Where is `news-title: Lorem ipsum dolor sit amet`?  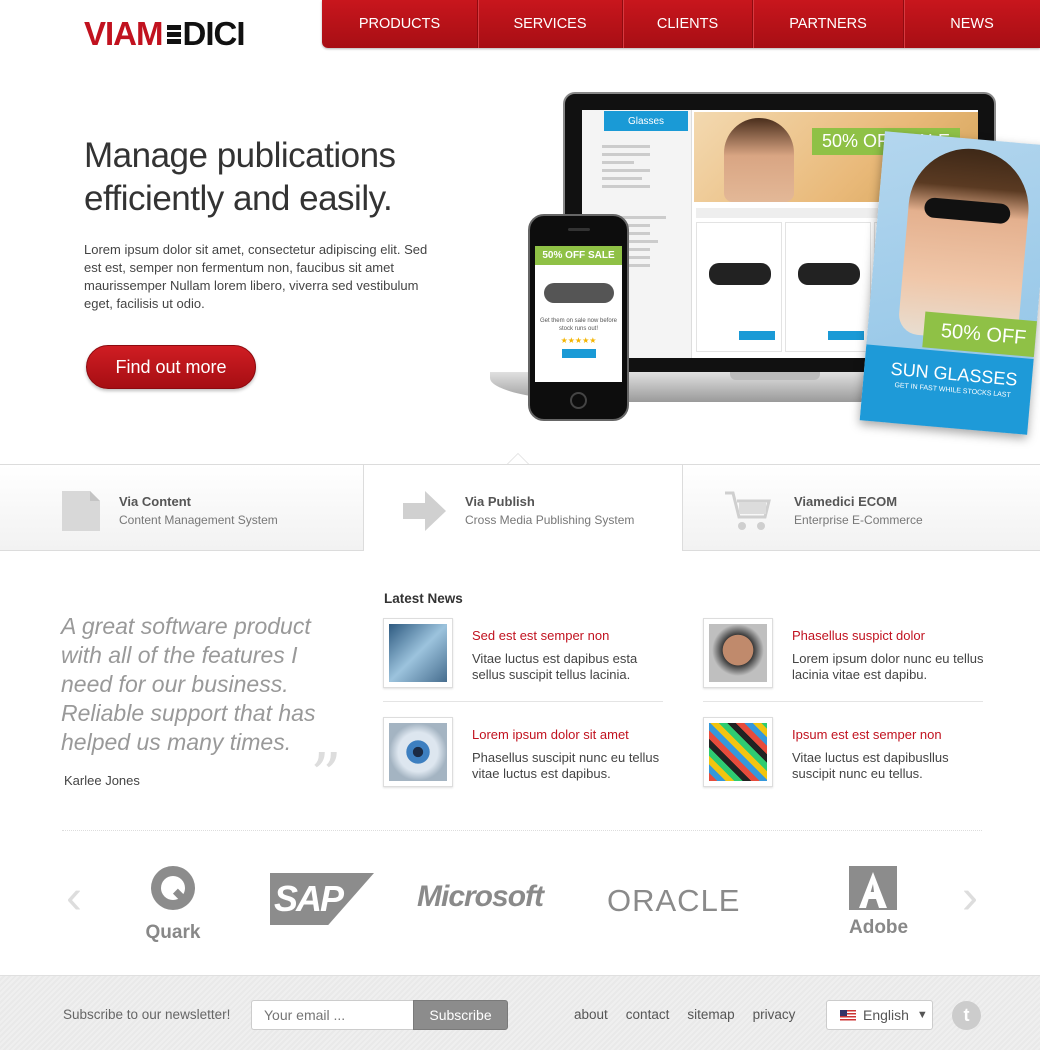 news-title: Lorem ipsum dolor sit amet is located at coordinates (550, 734).